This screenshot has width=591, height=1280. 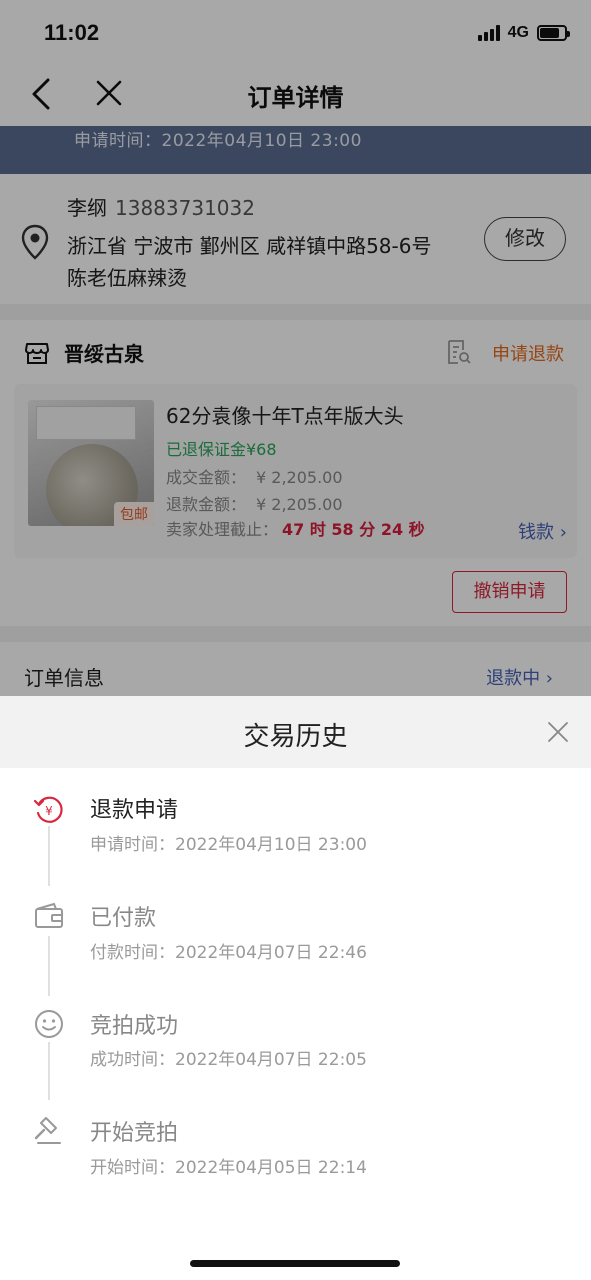 I want to click on smile-icon, so click(x=49, y=1024).